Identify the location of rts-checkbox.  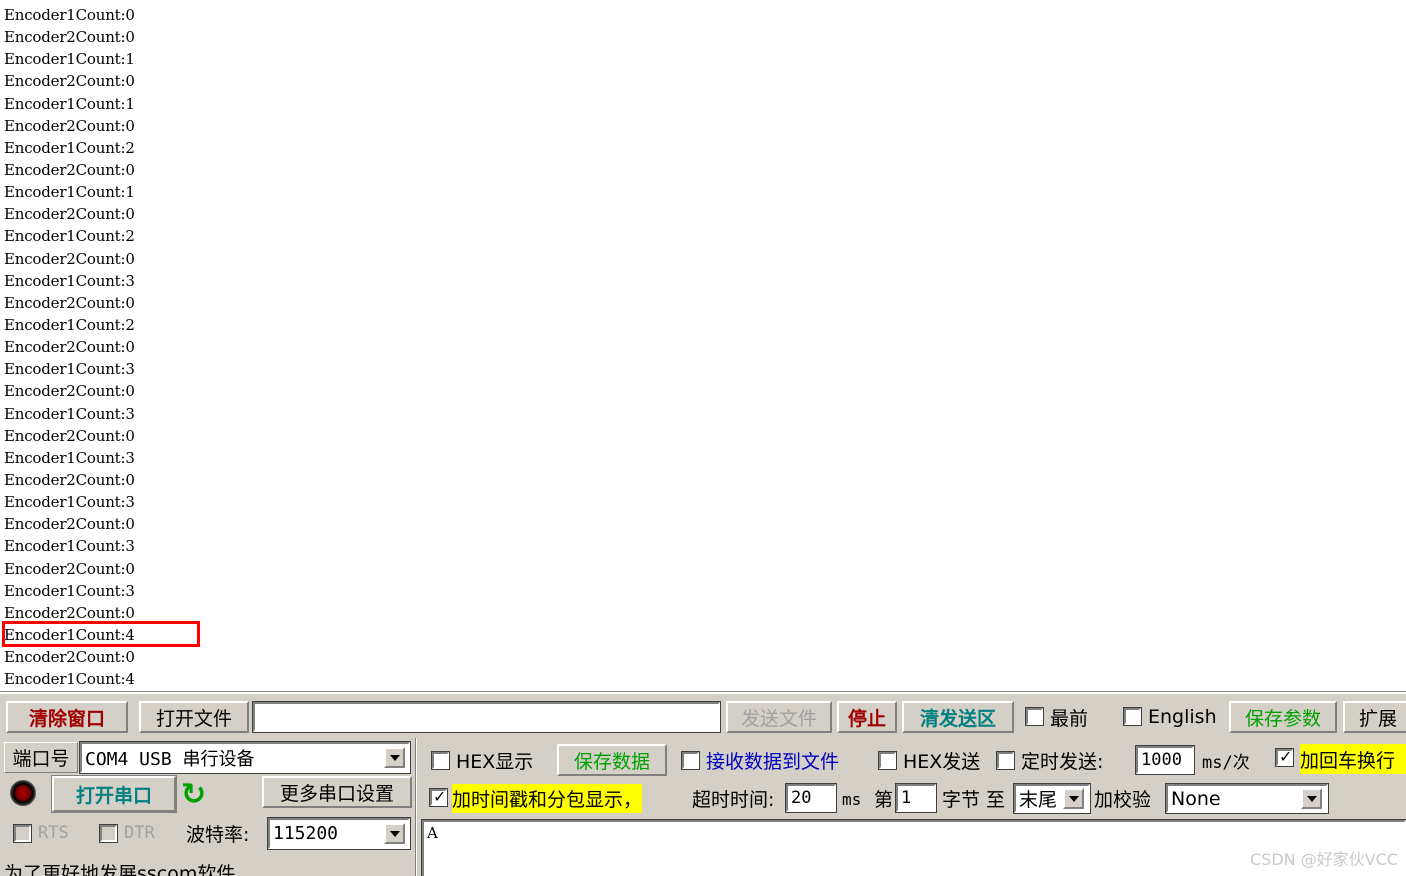
(22, 833).